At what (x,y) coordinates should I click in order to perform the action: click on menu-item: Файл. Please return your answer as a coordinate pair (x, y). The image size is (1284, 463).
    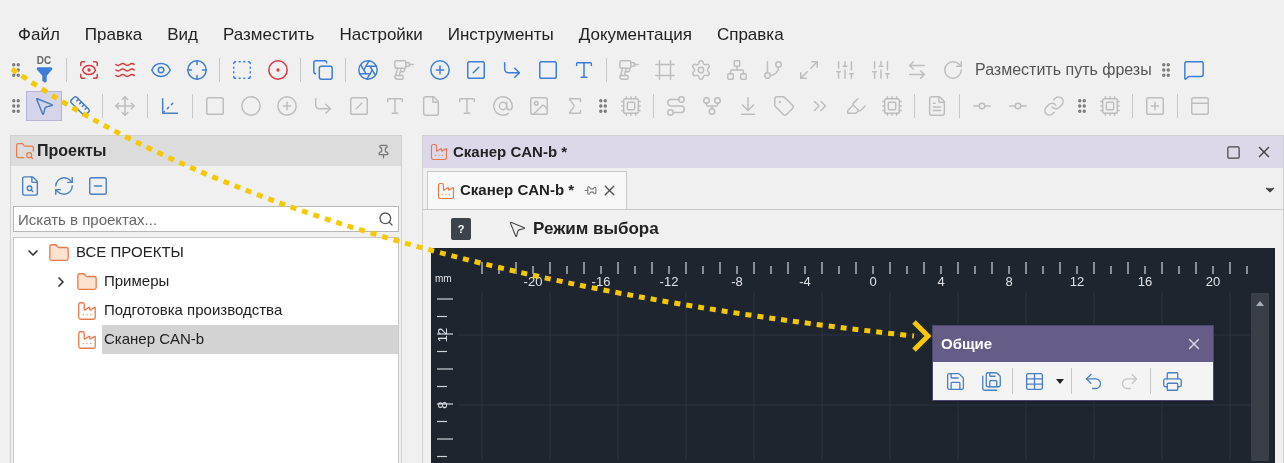
    Looking at the image, I should click on (39, 36).